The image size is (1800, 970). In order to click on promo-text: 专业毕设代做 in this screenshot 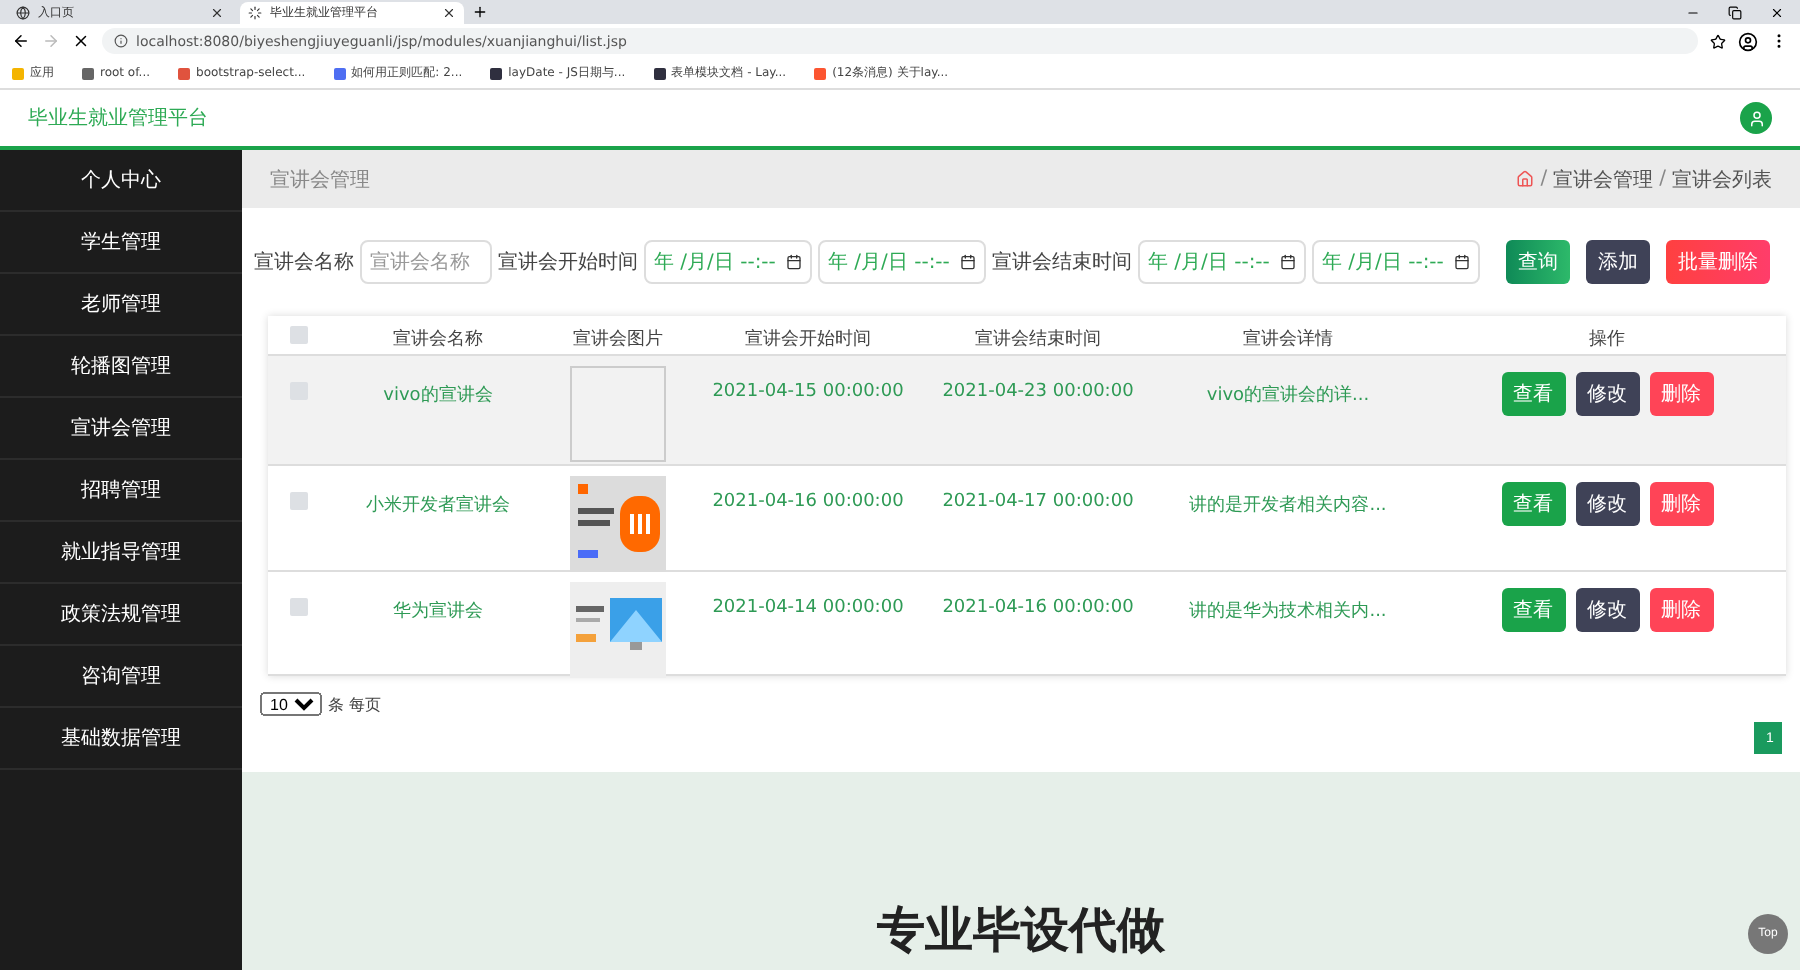, I will do `click(1021, 931)`.